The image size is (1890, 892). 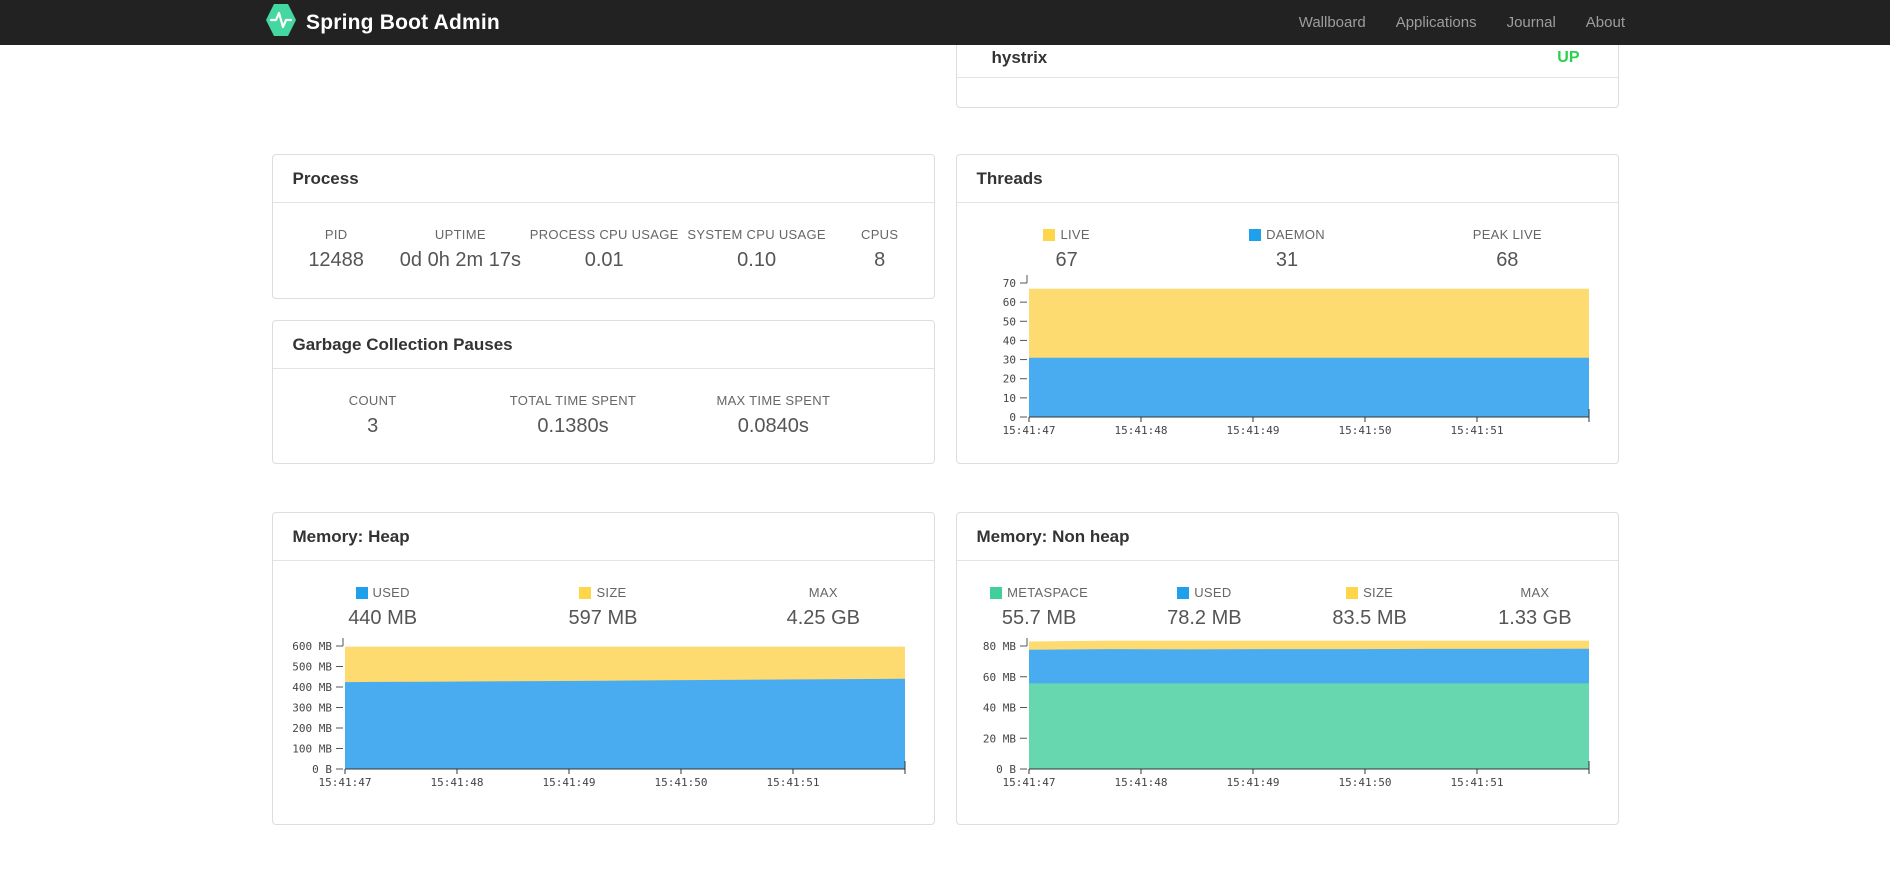 What do you see at coordinates (880, 260) in the screenshot?
I see `stat-cpus-value: 8` at bounding box center [880, 260].